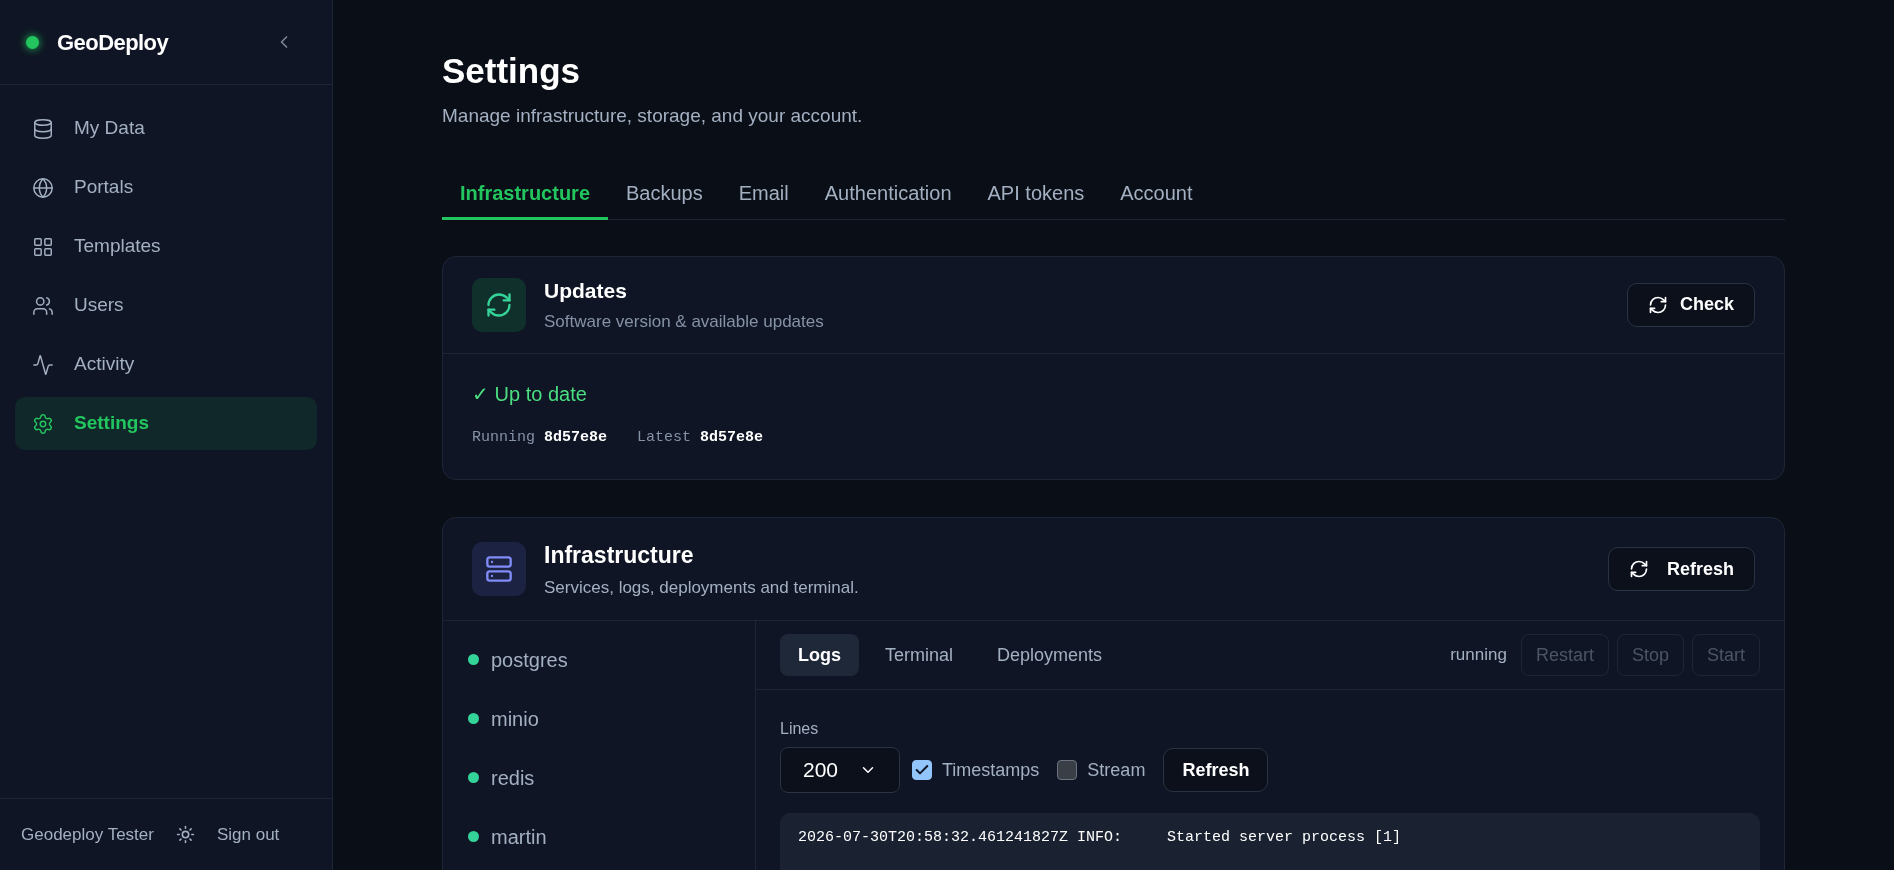  I want to click on grid-icon, so click(43, 246).